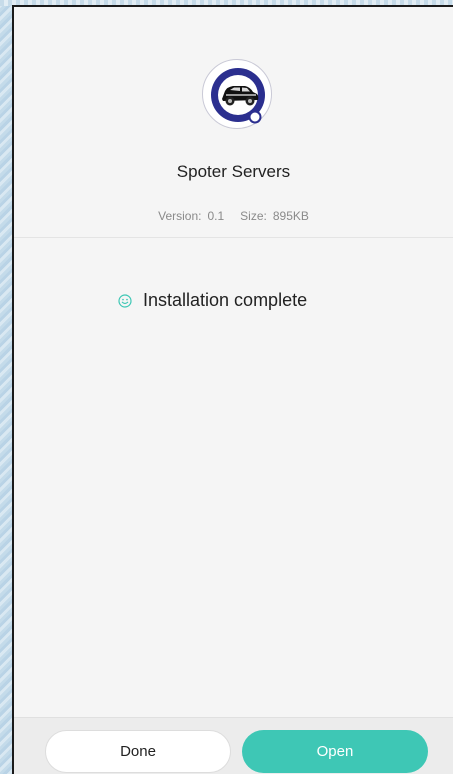 This screenshot has width=453, height=774. I want to click on car-logo-icon, so click(238, 96).